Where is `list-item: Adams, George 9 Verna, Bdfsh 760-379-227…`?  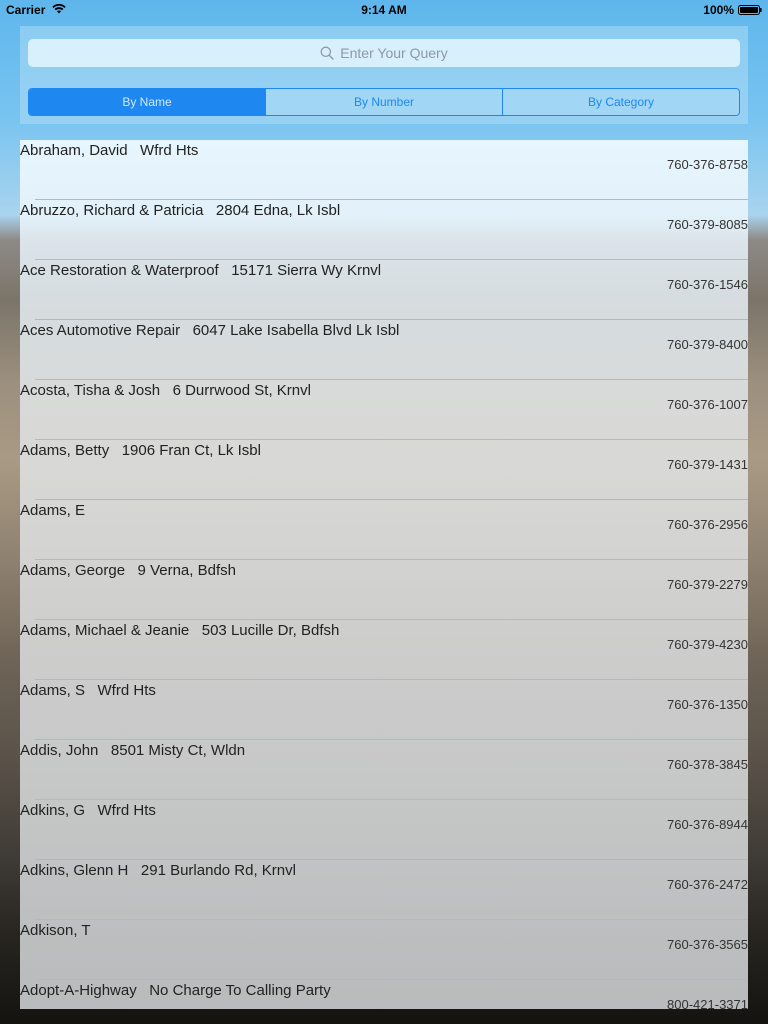 list-item: Adams, George 9 Verna, Bdfsh 760-379-227… is located at coordinates (384, 590).